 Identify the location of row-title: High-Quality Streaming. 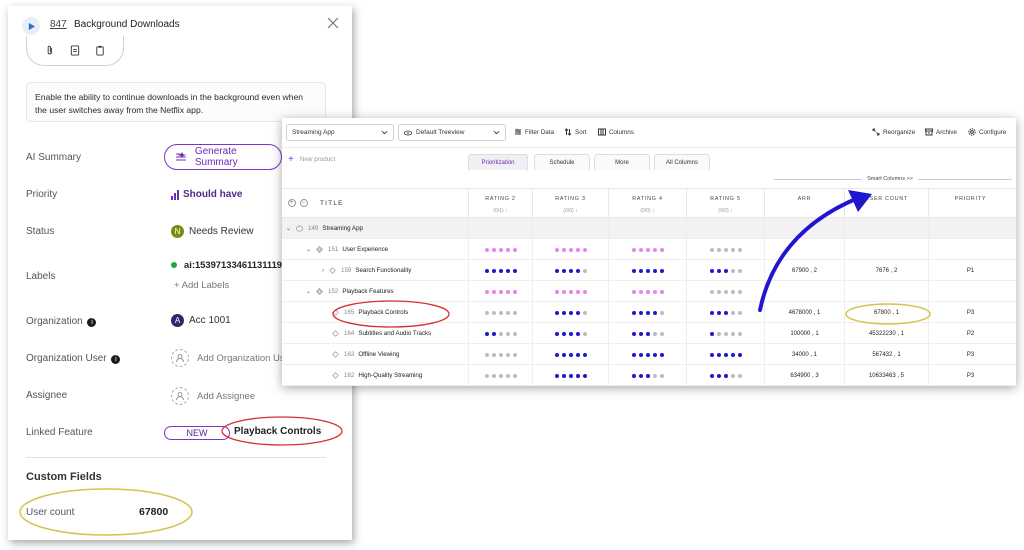
(390, 375).